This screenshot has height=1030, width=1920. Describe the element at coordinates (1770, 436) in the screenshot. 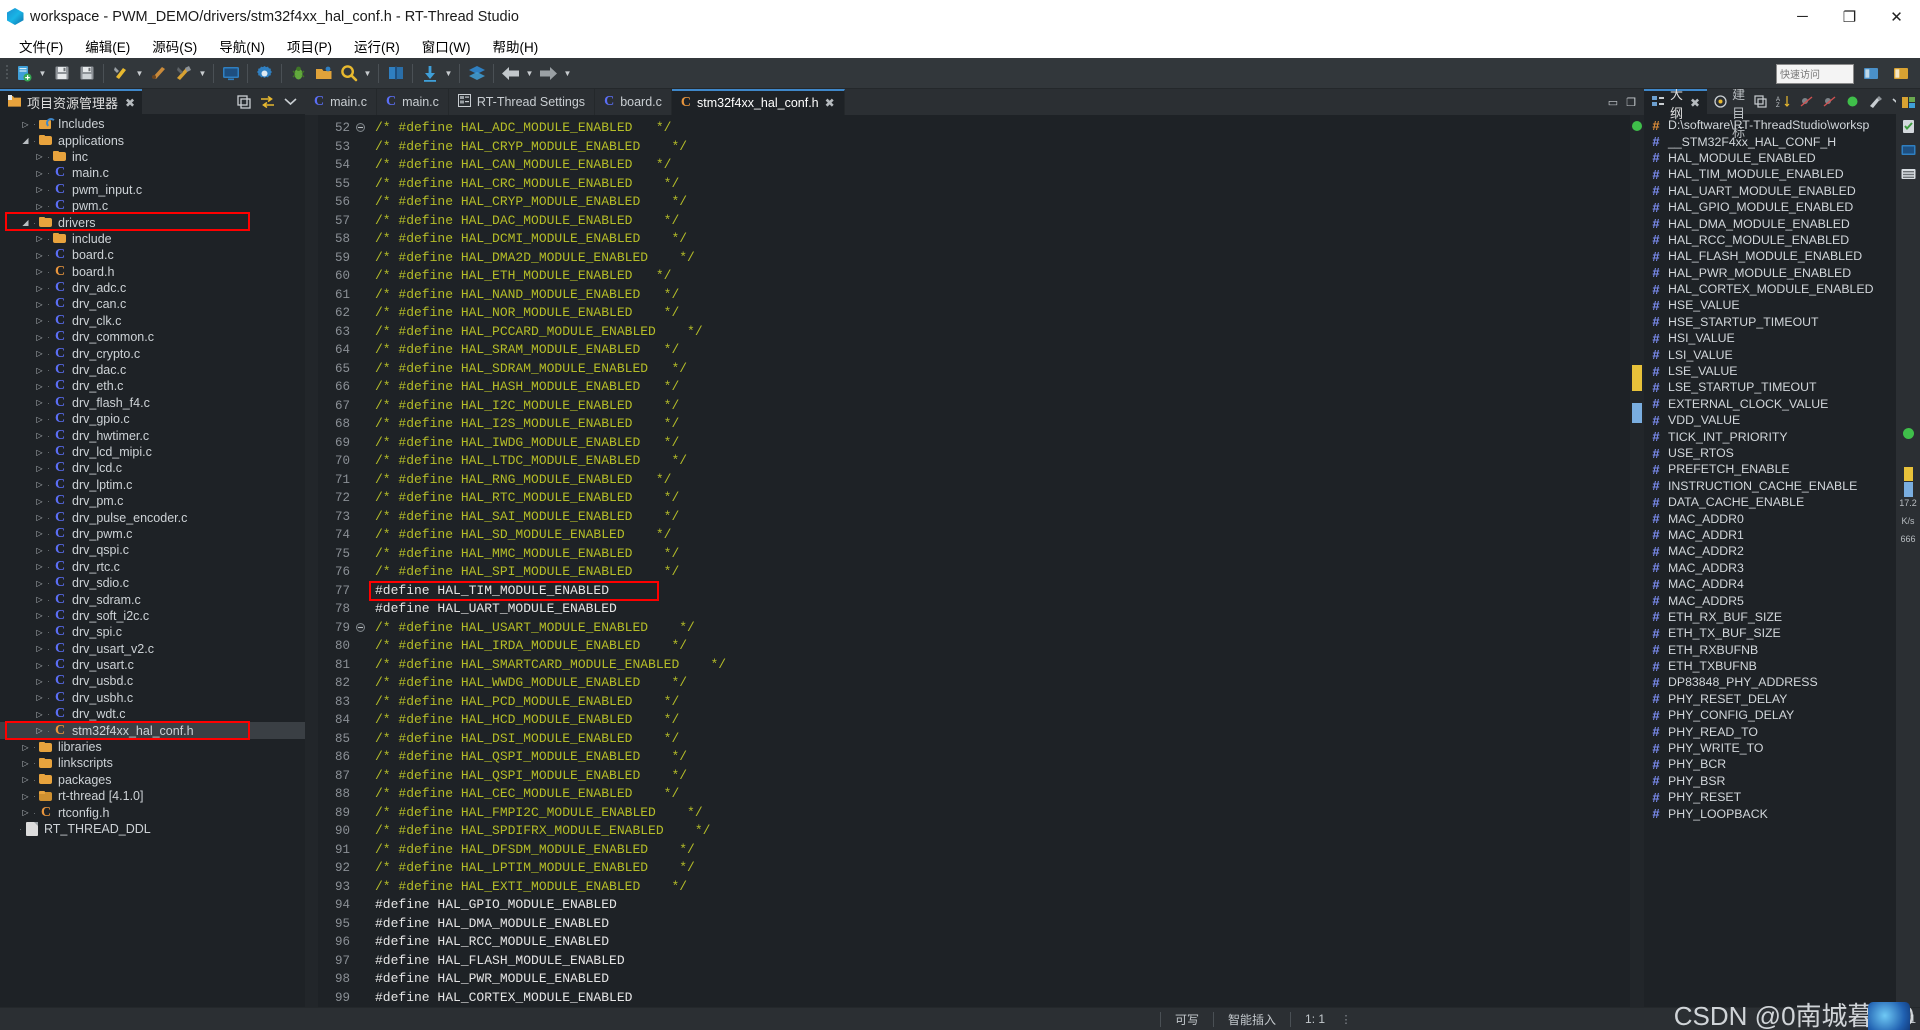

I see `outline-item-tick-int-priority: # TICK_INT_PRIORITY` at that location.